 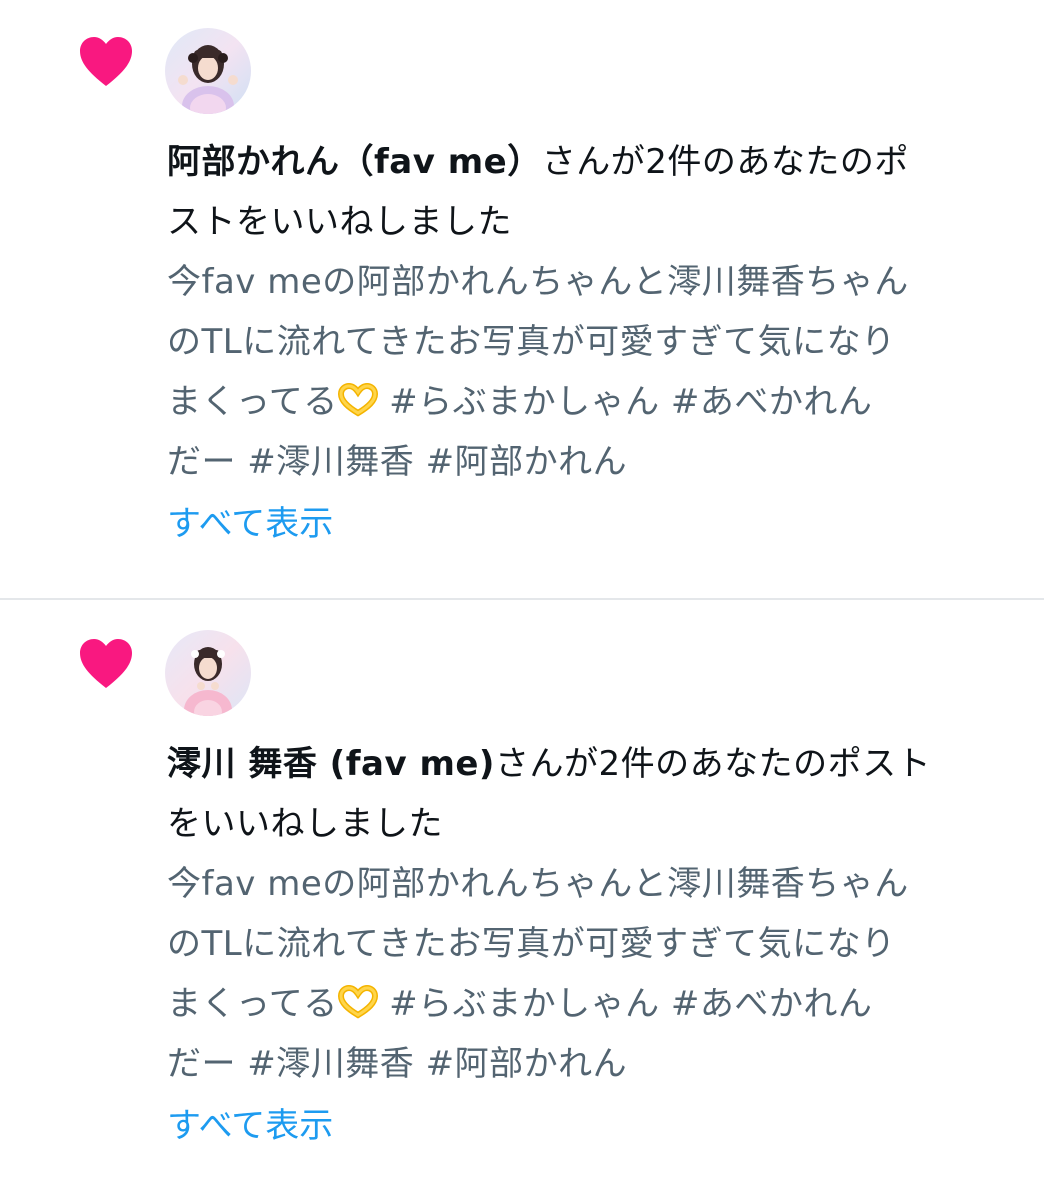 I want to click on action-text: さんが2件のあなたのポ, so click(x=725, y=162).